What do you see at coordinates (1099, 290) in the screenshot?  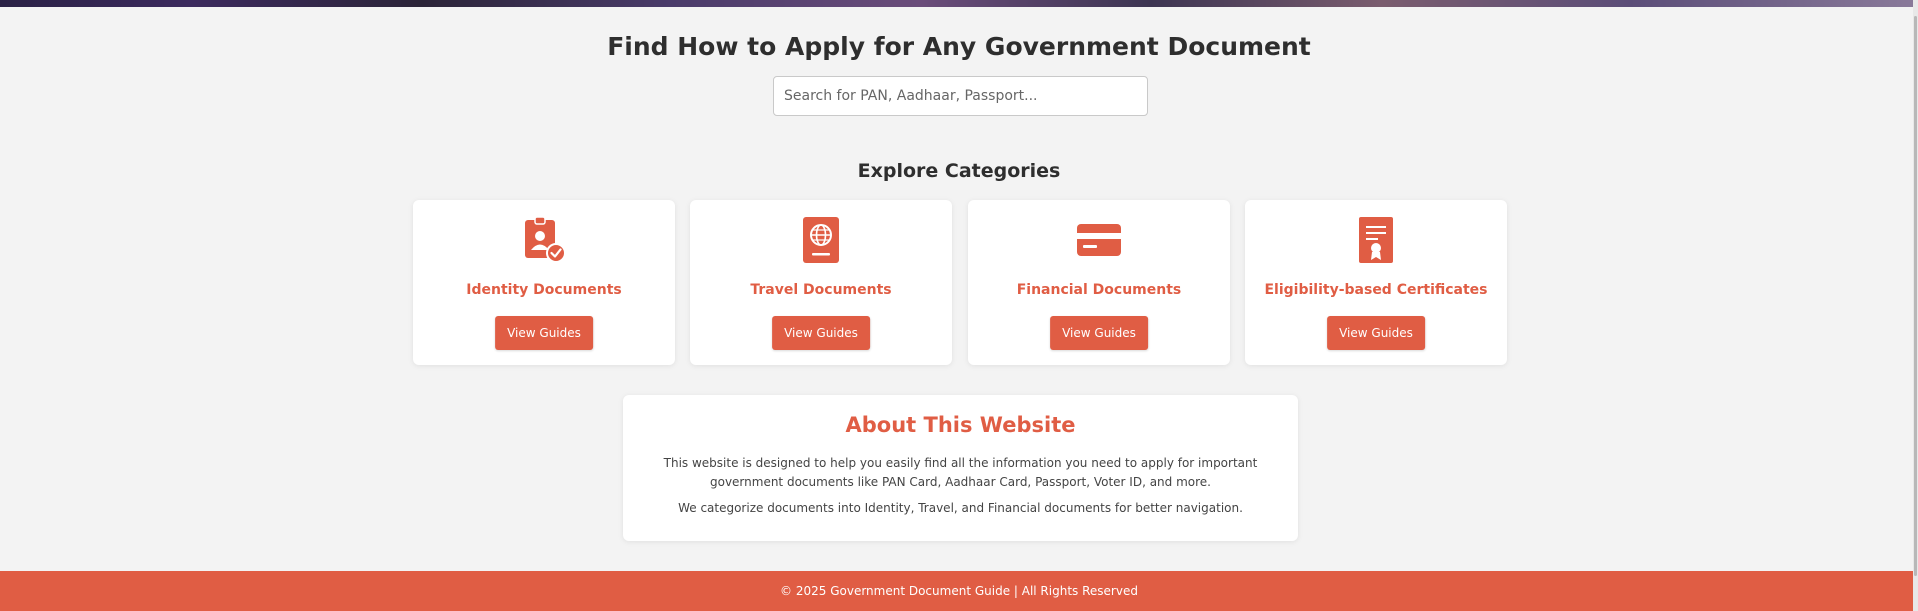 I see `category-title: Financial Documents` at bounding box center [1099, 290].